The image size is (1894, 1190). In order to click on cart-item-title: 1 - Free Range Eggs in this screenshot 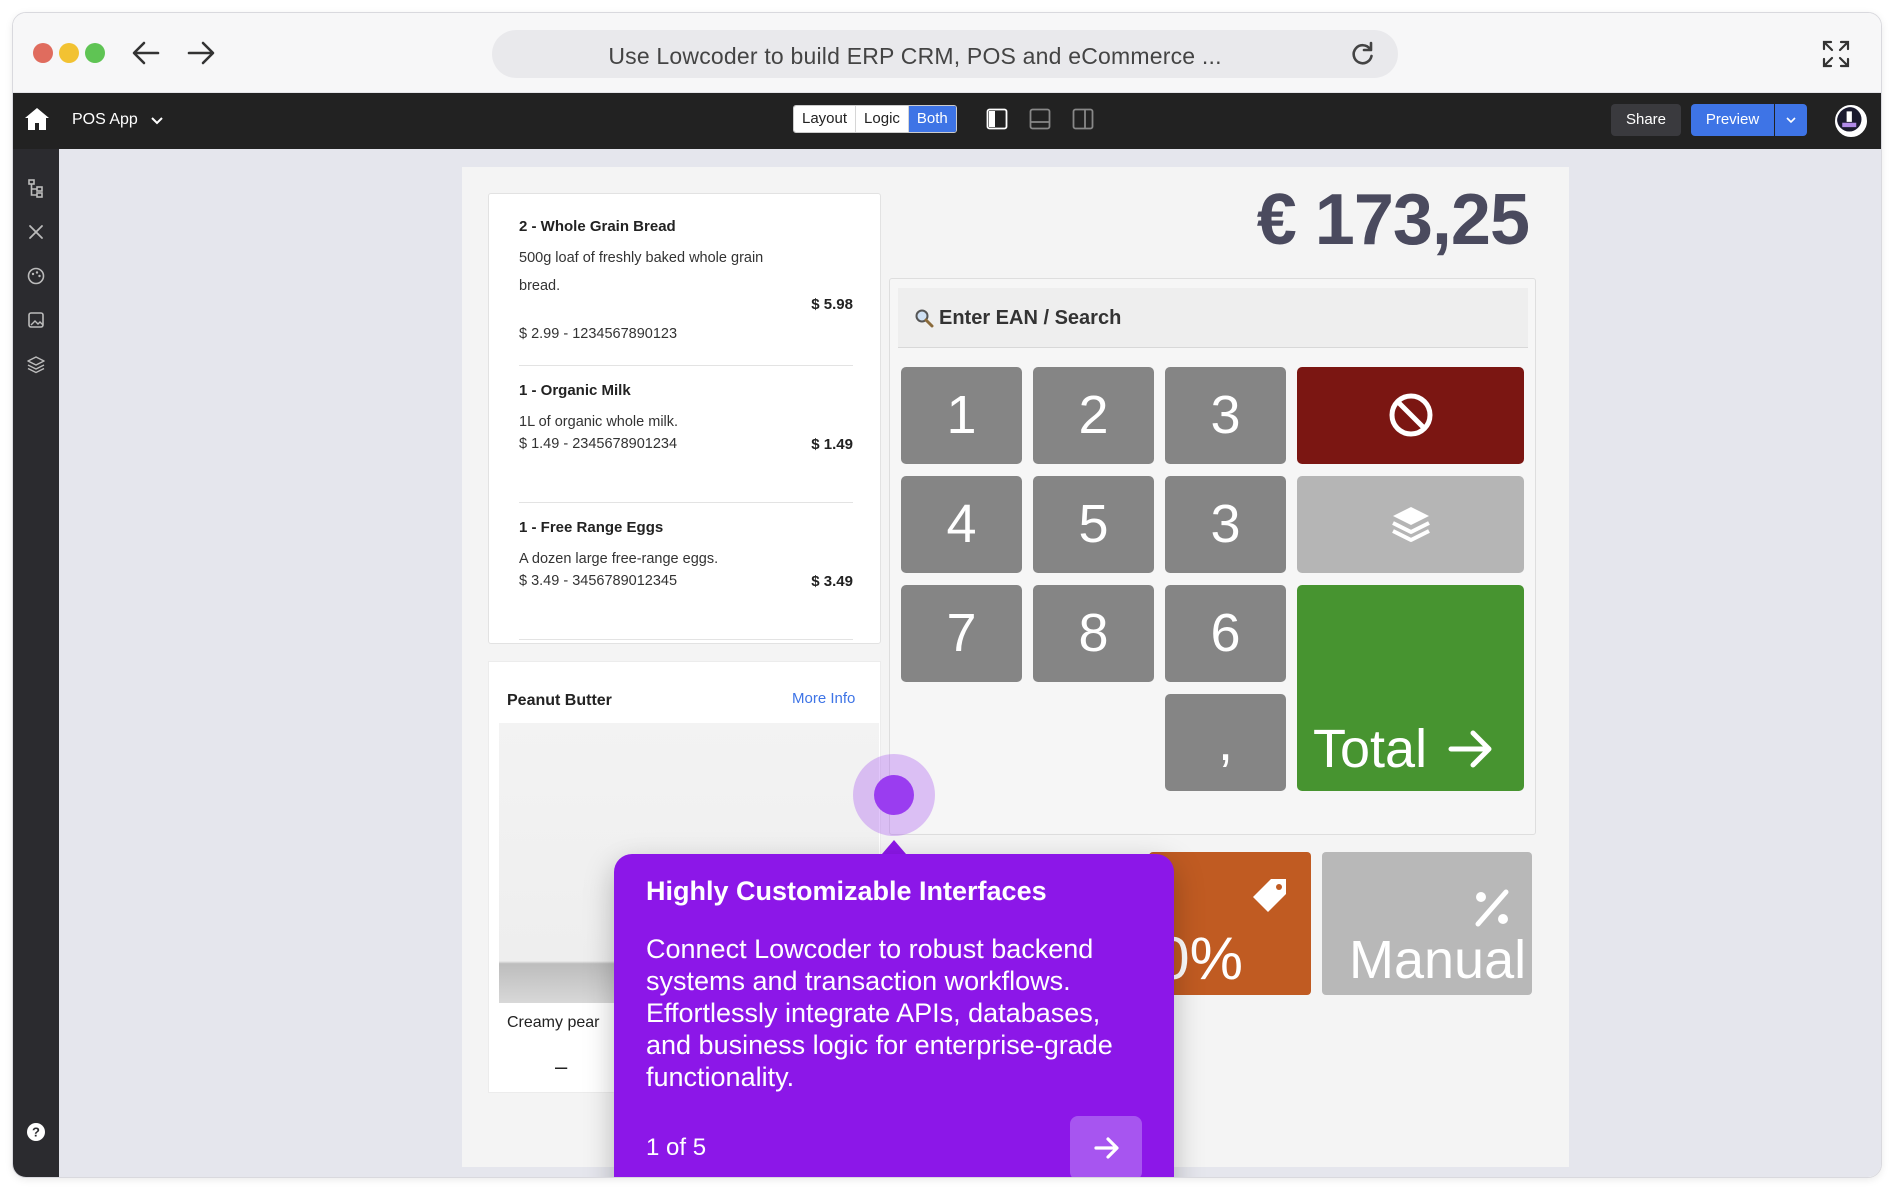, I will do `click(591, 527)`.